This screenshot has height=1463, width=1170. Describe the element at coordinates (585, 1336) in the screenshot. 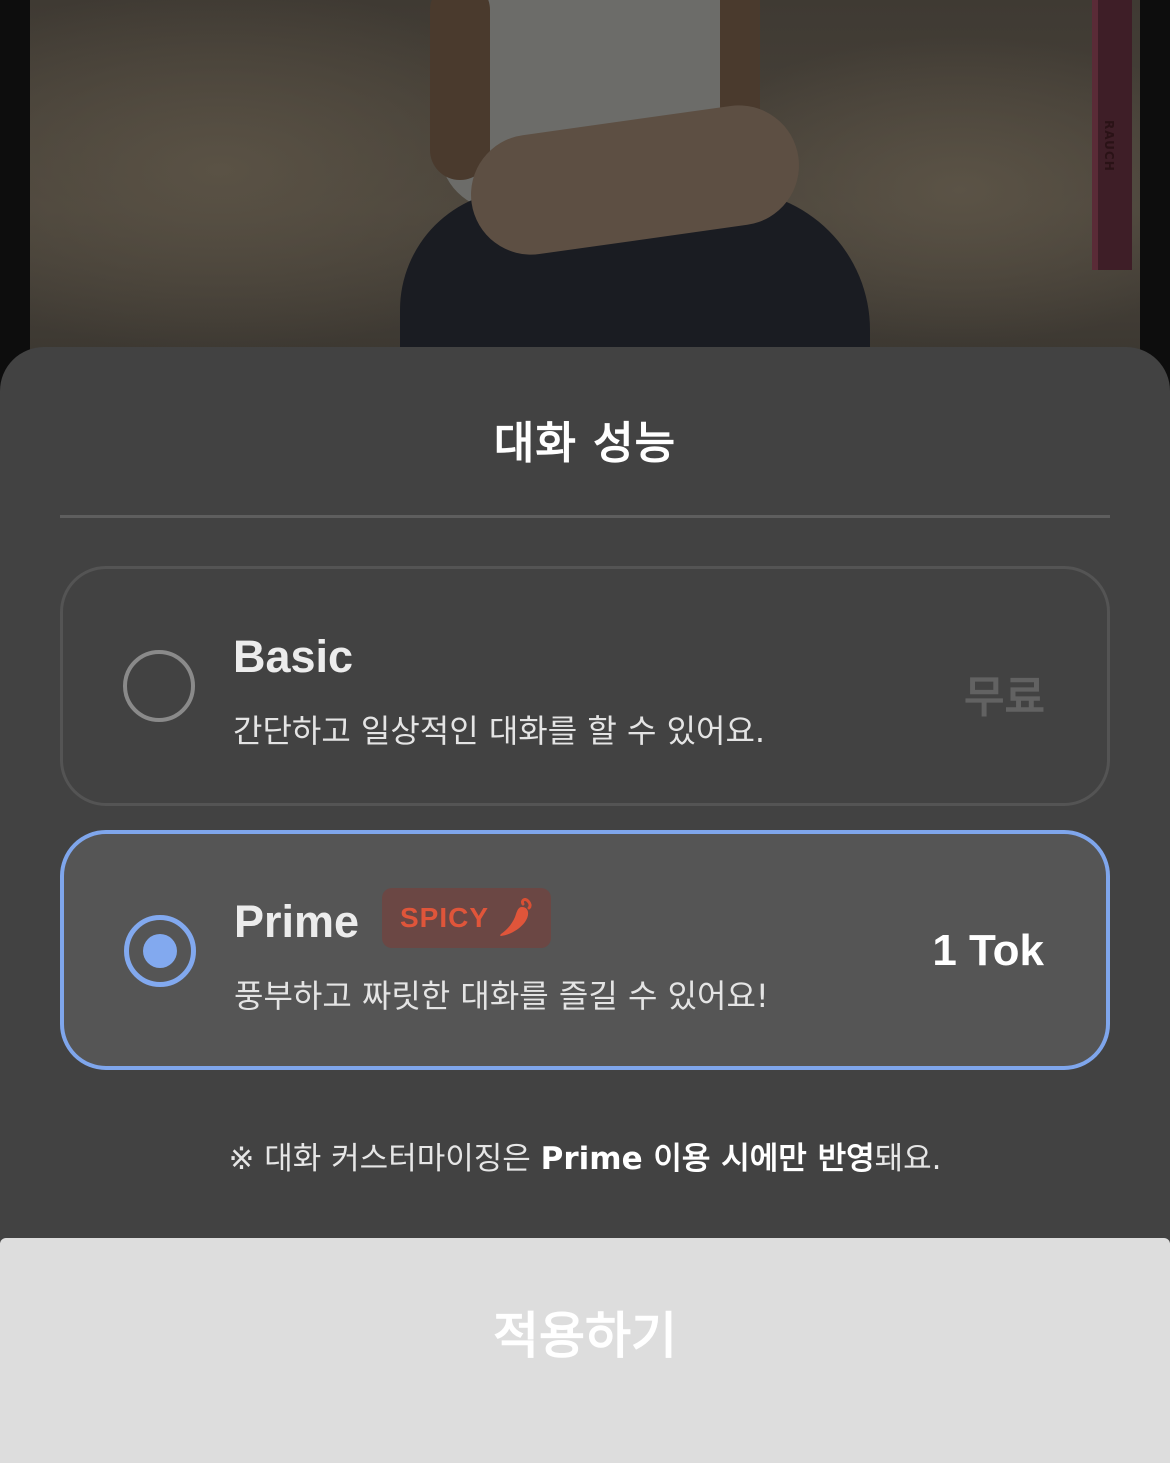

I see `apply-button-label: 적용하기` at that location.